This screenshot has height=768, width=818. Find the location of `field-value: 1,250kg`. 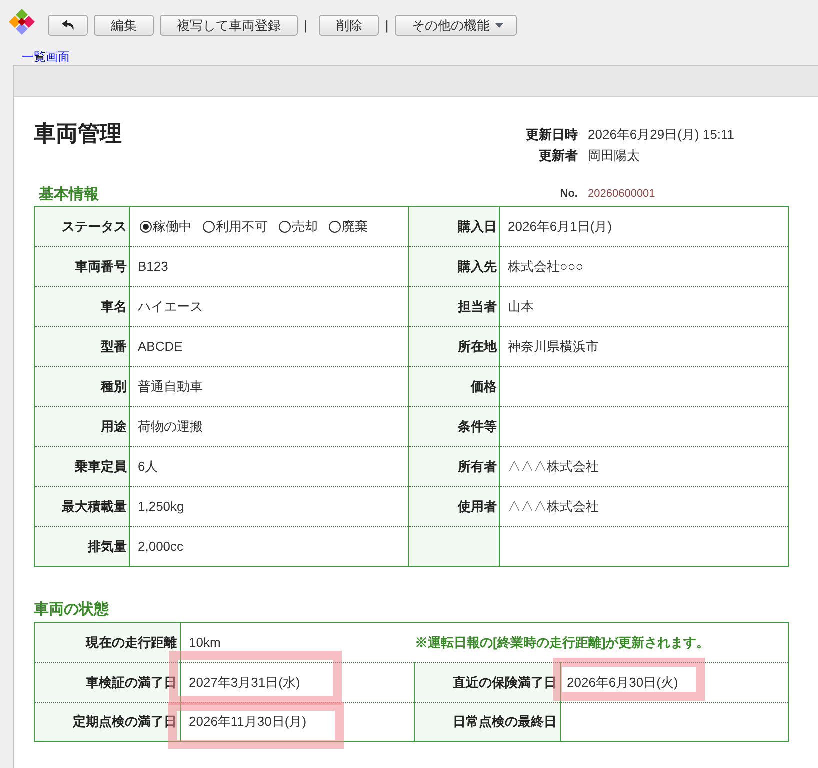

field-value: 1,250kg is located at coordinates (269, 506).